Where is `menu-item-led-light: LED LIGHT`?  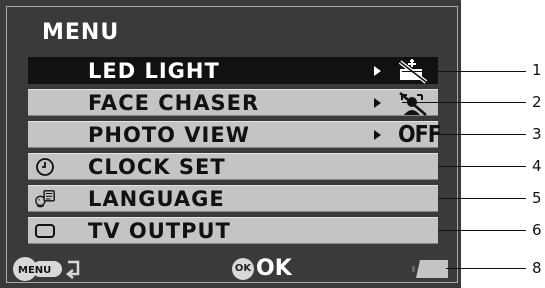 menu-item-led-light: LED LIGHT is located at coordinates (233, 70).